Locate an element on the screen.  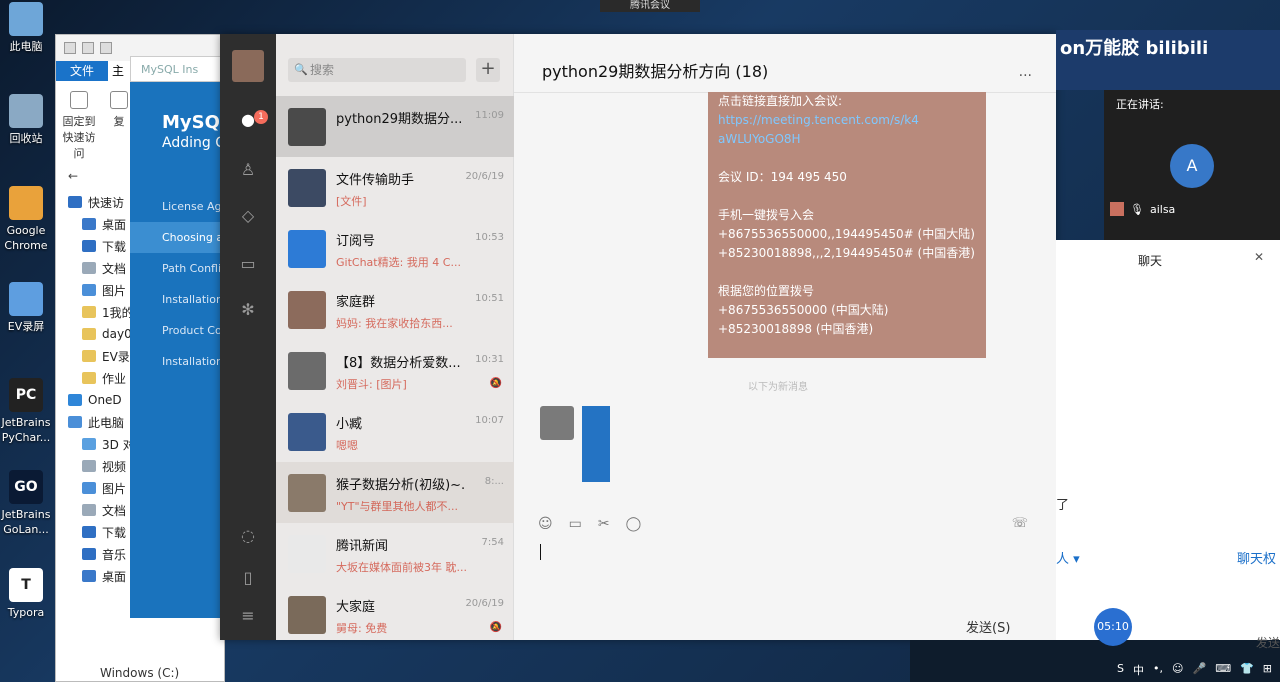
card-line: +85230018898 (中国香港) is located at coordinates (796, 329).